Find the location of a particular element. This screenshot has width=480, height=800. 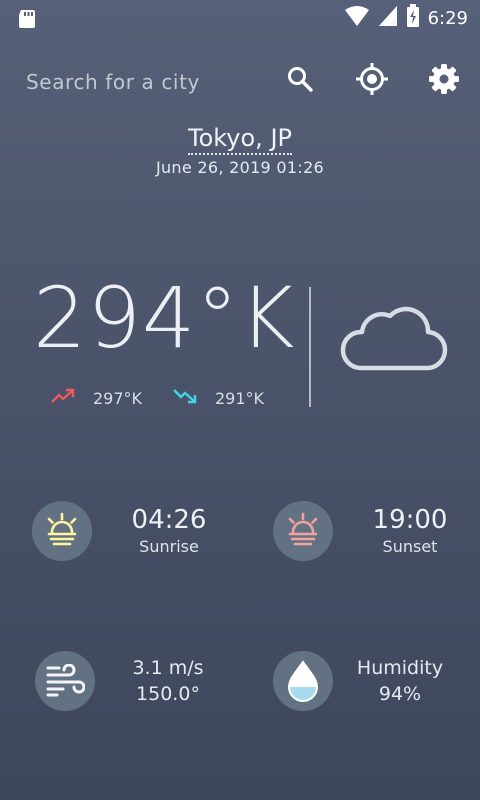

divider is located at coordinates (310, 347).